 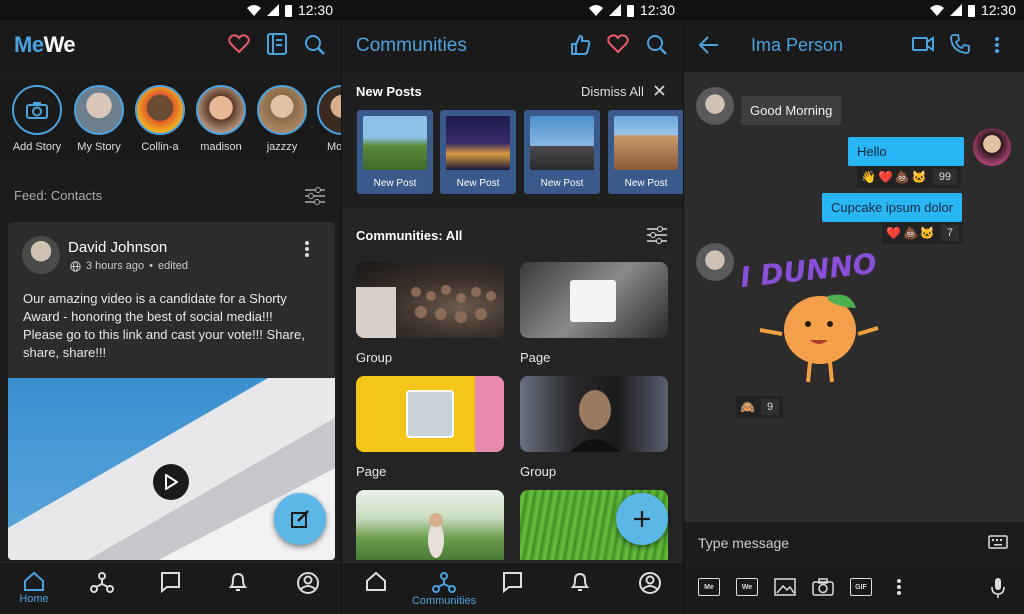 What do you see at coordinates (221, 119) in the screenshot?
I see `story-item: madison` at bounding box center [221, 119].